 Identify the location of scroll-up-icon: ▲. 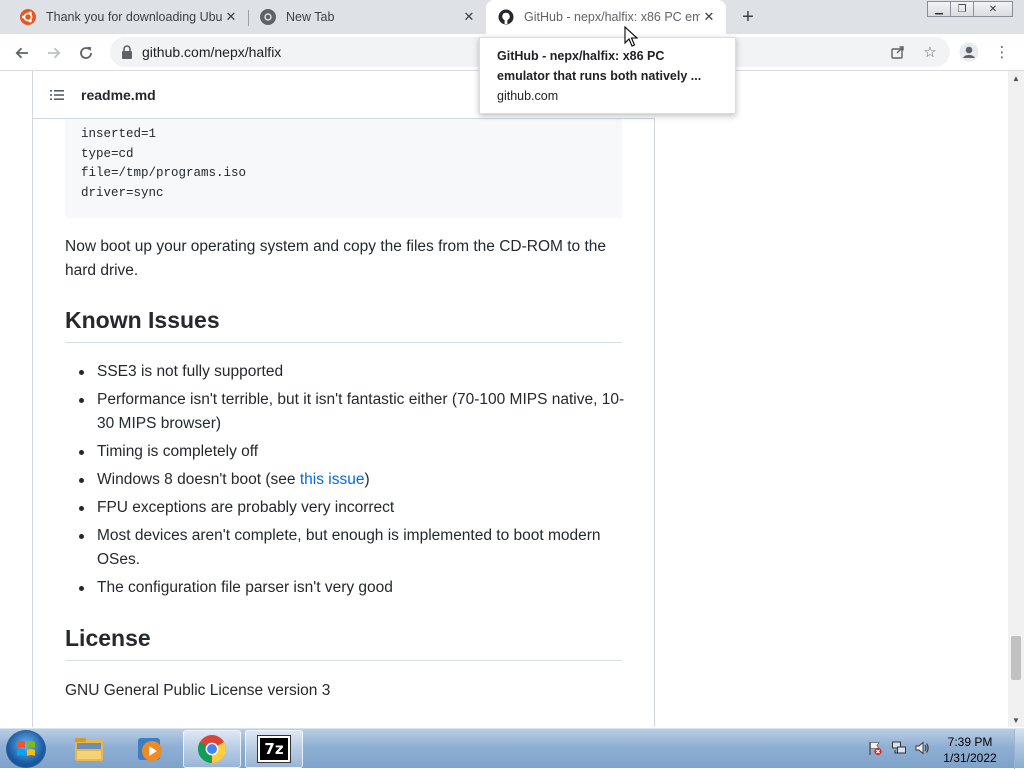
(1016, 78).